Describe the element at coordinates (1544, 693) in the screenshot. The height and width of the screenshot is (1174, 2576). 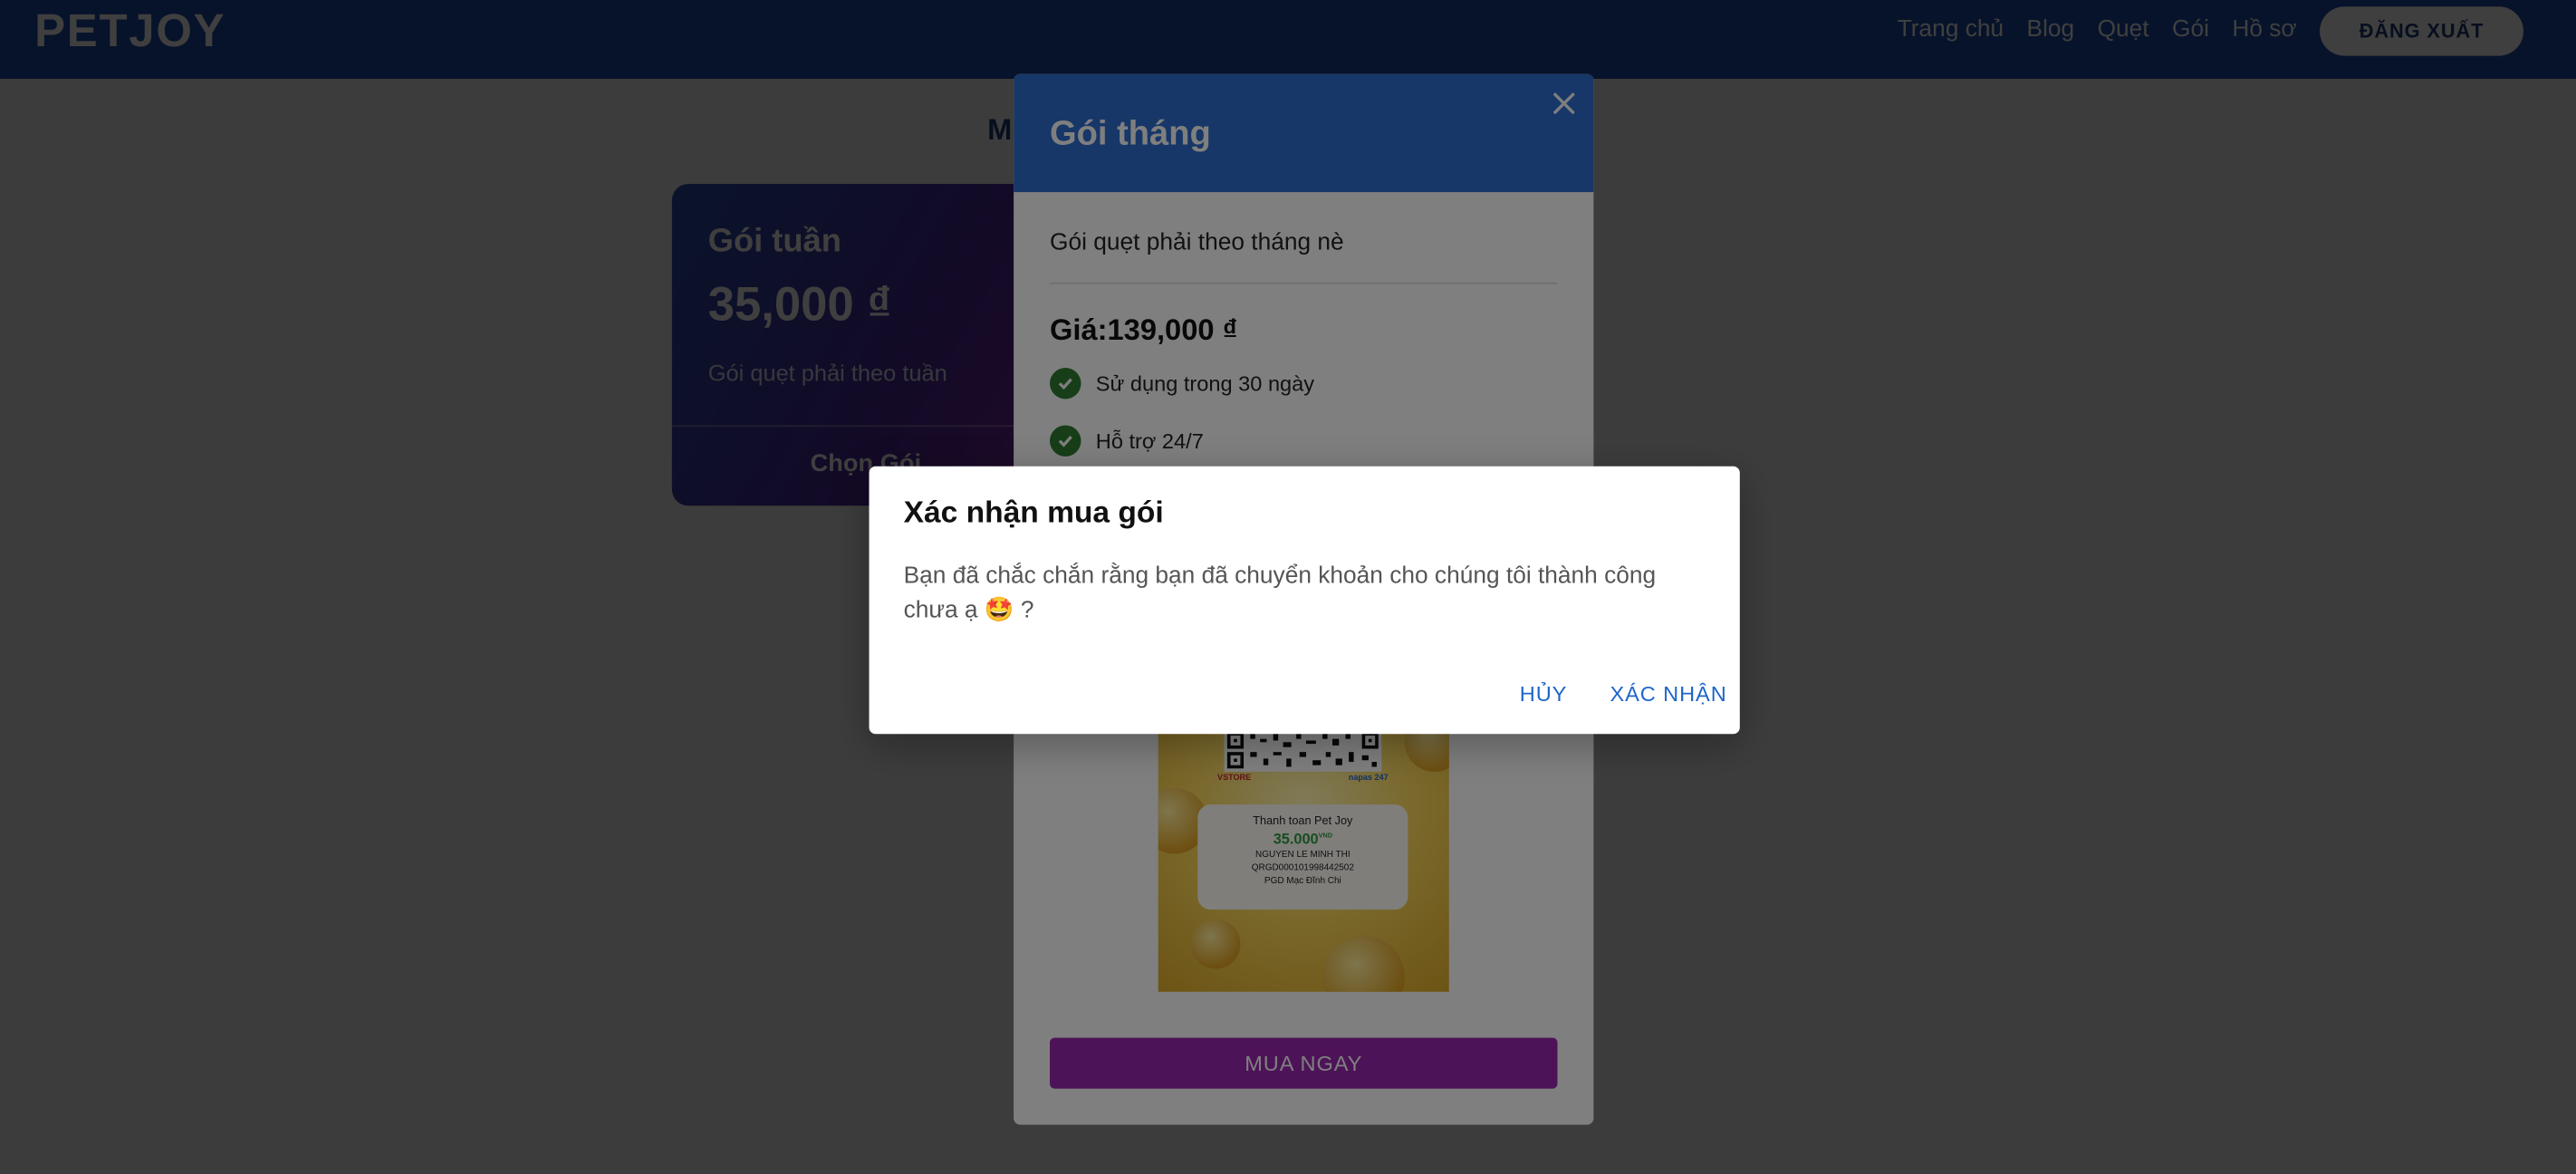
I see `cancel-button: HỦY` at that location.